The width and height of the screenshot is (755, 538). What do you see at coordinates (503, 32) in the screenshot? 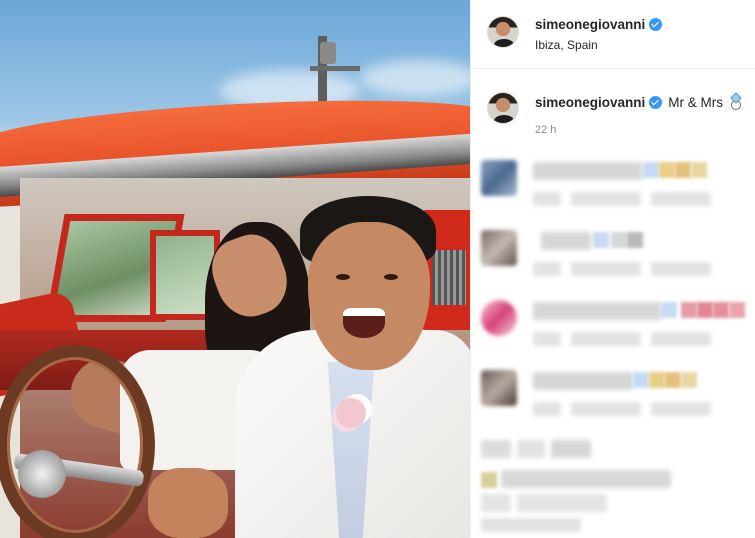
I see `author-avatar` at bounding box center [503, 32].